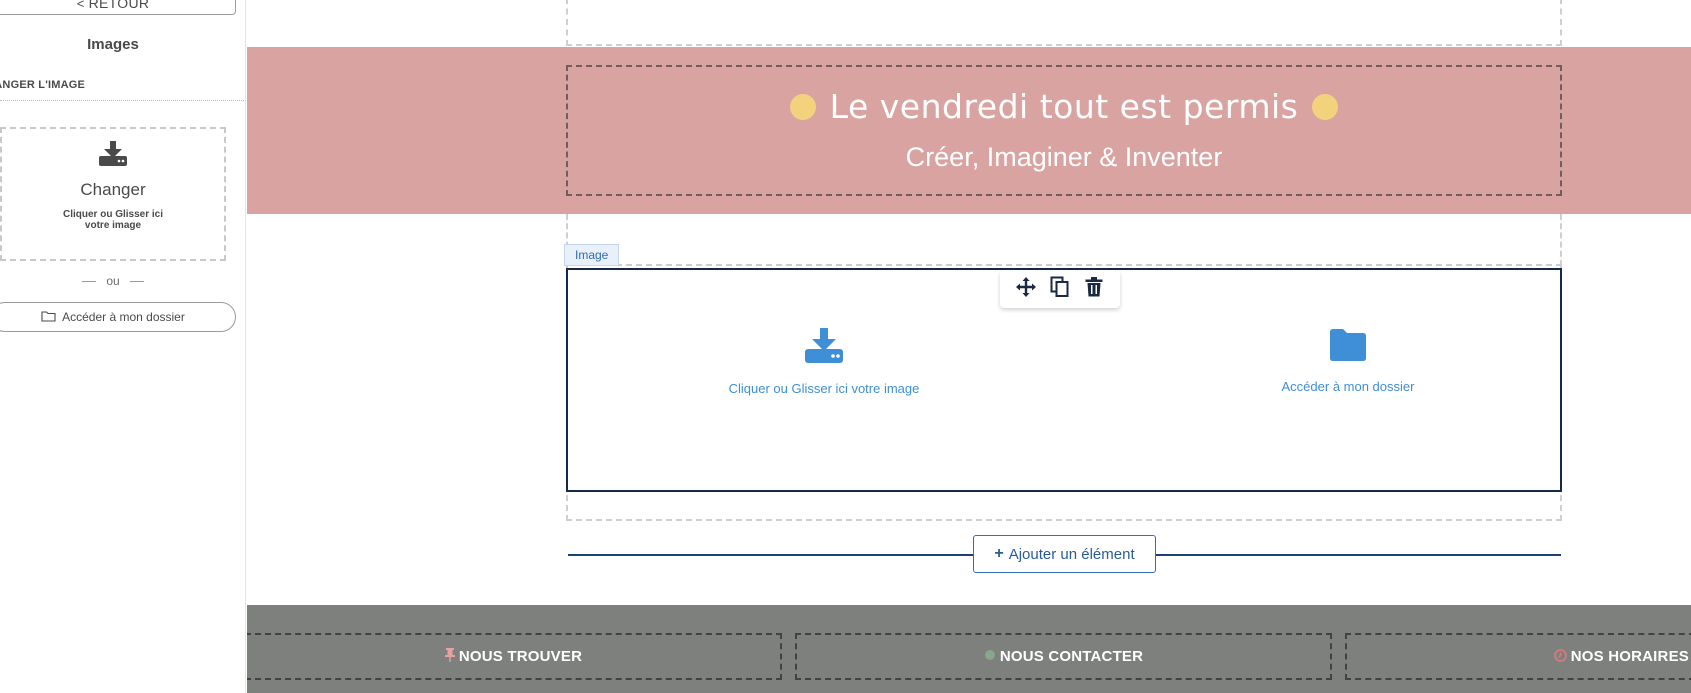 The image size is (1691, 693). Describe the element at coordinates (1064, 240) in the screenshot. I see `section-outline-middle` at that location.